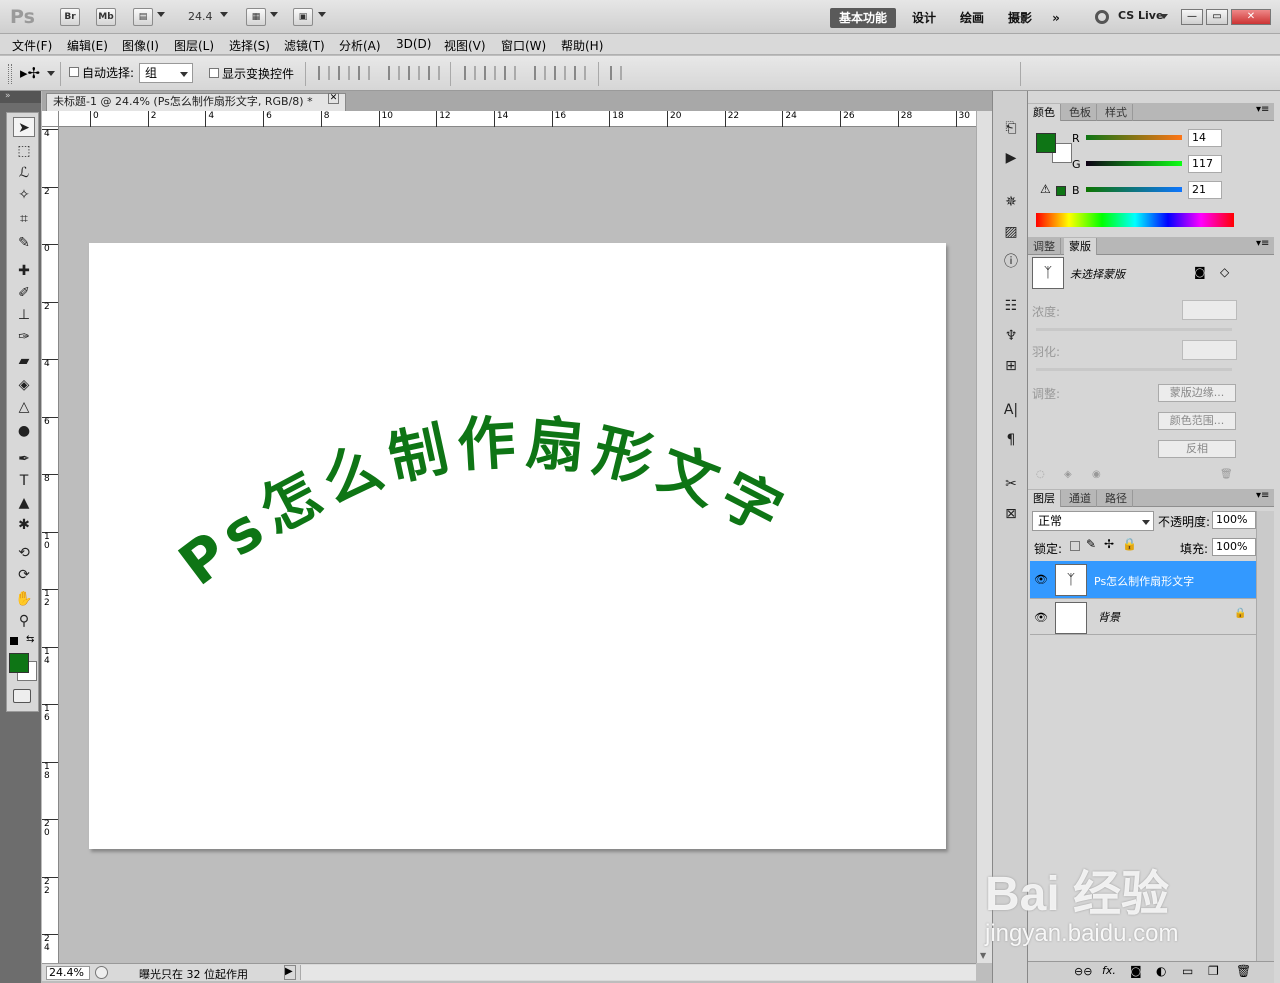  Describe the element at coordinates (1011, 514) in the screenshot. I see `measurement-icon: ⊠` at that location.